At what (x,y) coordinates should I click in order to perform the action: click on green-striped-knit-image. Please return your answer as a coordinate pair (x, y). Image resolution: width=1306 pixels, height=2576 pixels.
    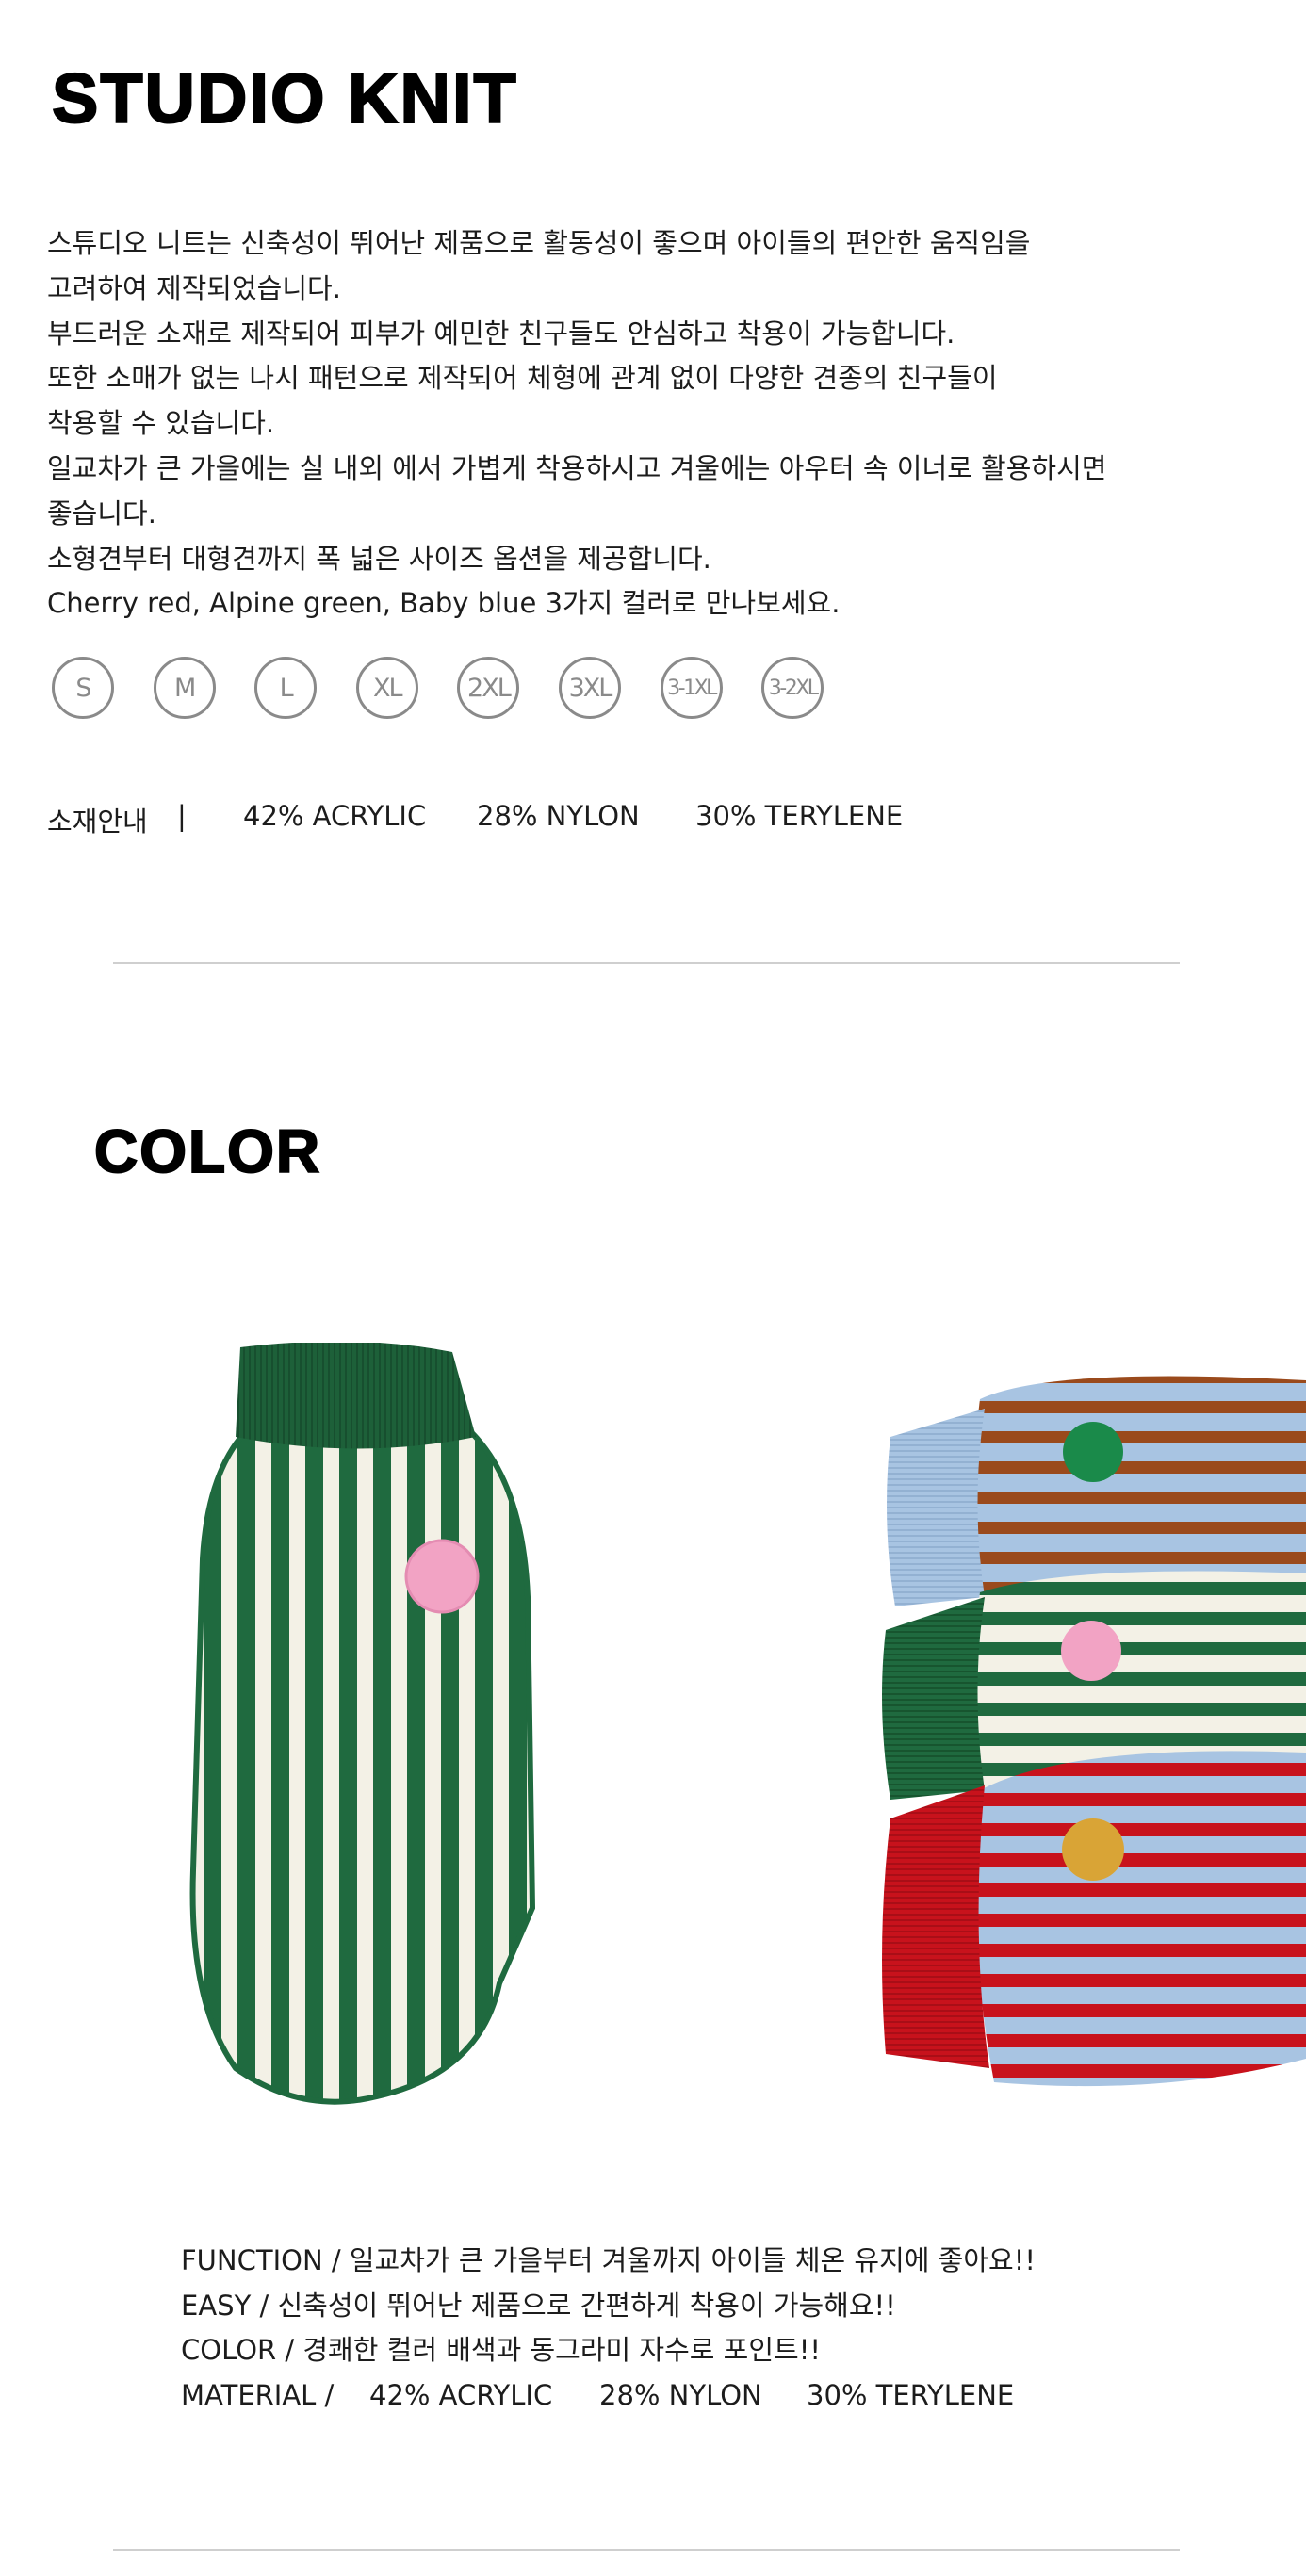
    Looking at the image, I should click on (362, 1724).